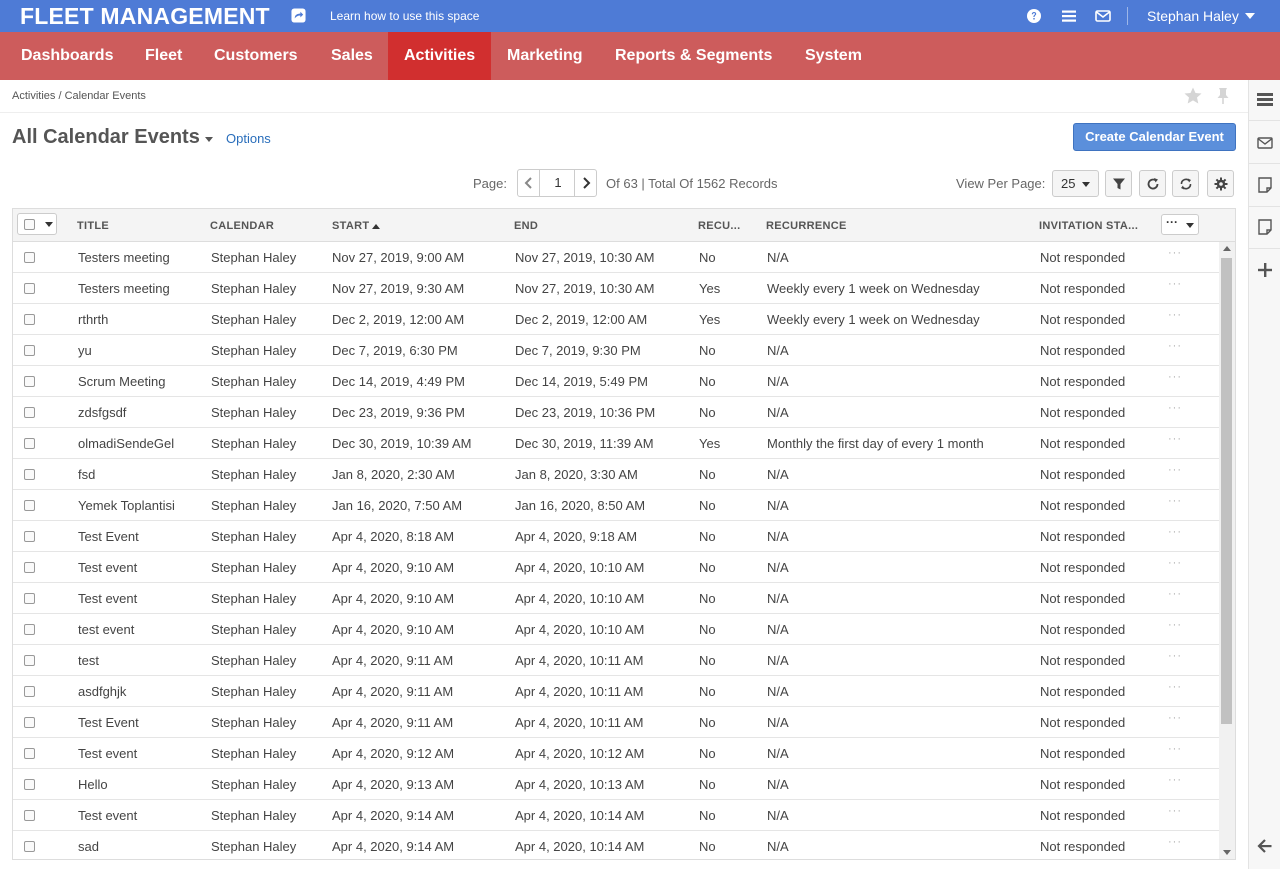  Describe the element at coordinates (1103, 16) in the screenshot. I see `mail-icon` at that location.